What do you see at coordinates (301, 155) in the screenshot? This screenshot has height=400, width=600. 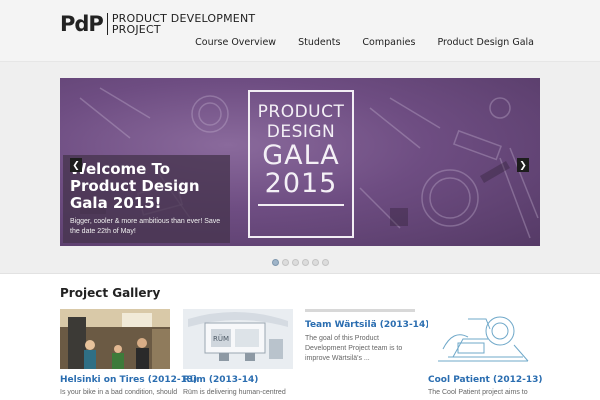 I see `poster-line-3: GALA` at bounding box center [301, 155].